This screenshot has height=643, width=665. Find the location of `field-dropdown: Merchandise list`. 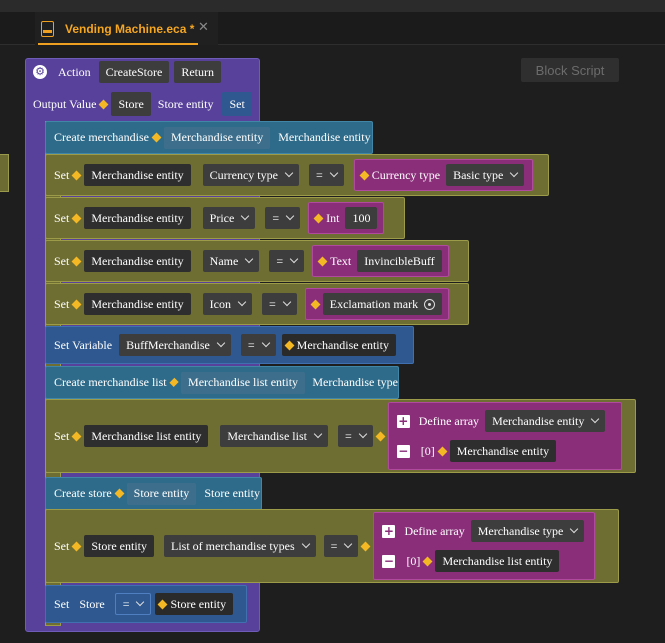

field-dropdown: Merchandise list is located at coordinates (274, 436).